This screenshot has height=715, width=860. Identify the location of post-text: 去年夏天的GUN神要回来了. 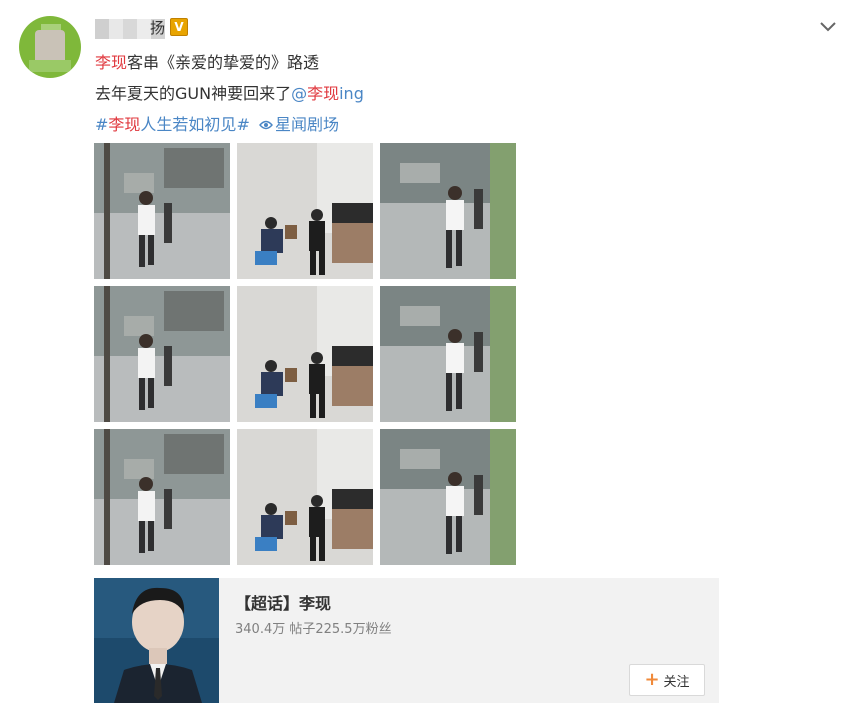
(193, 93).